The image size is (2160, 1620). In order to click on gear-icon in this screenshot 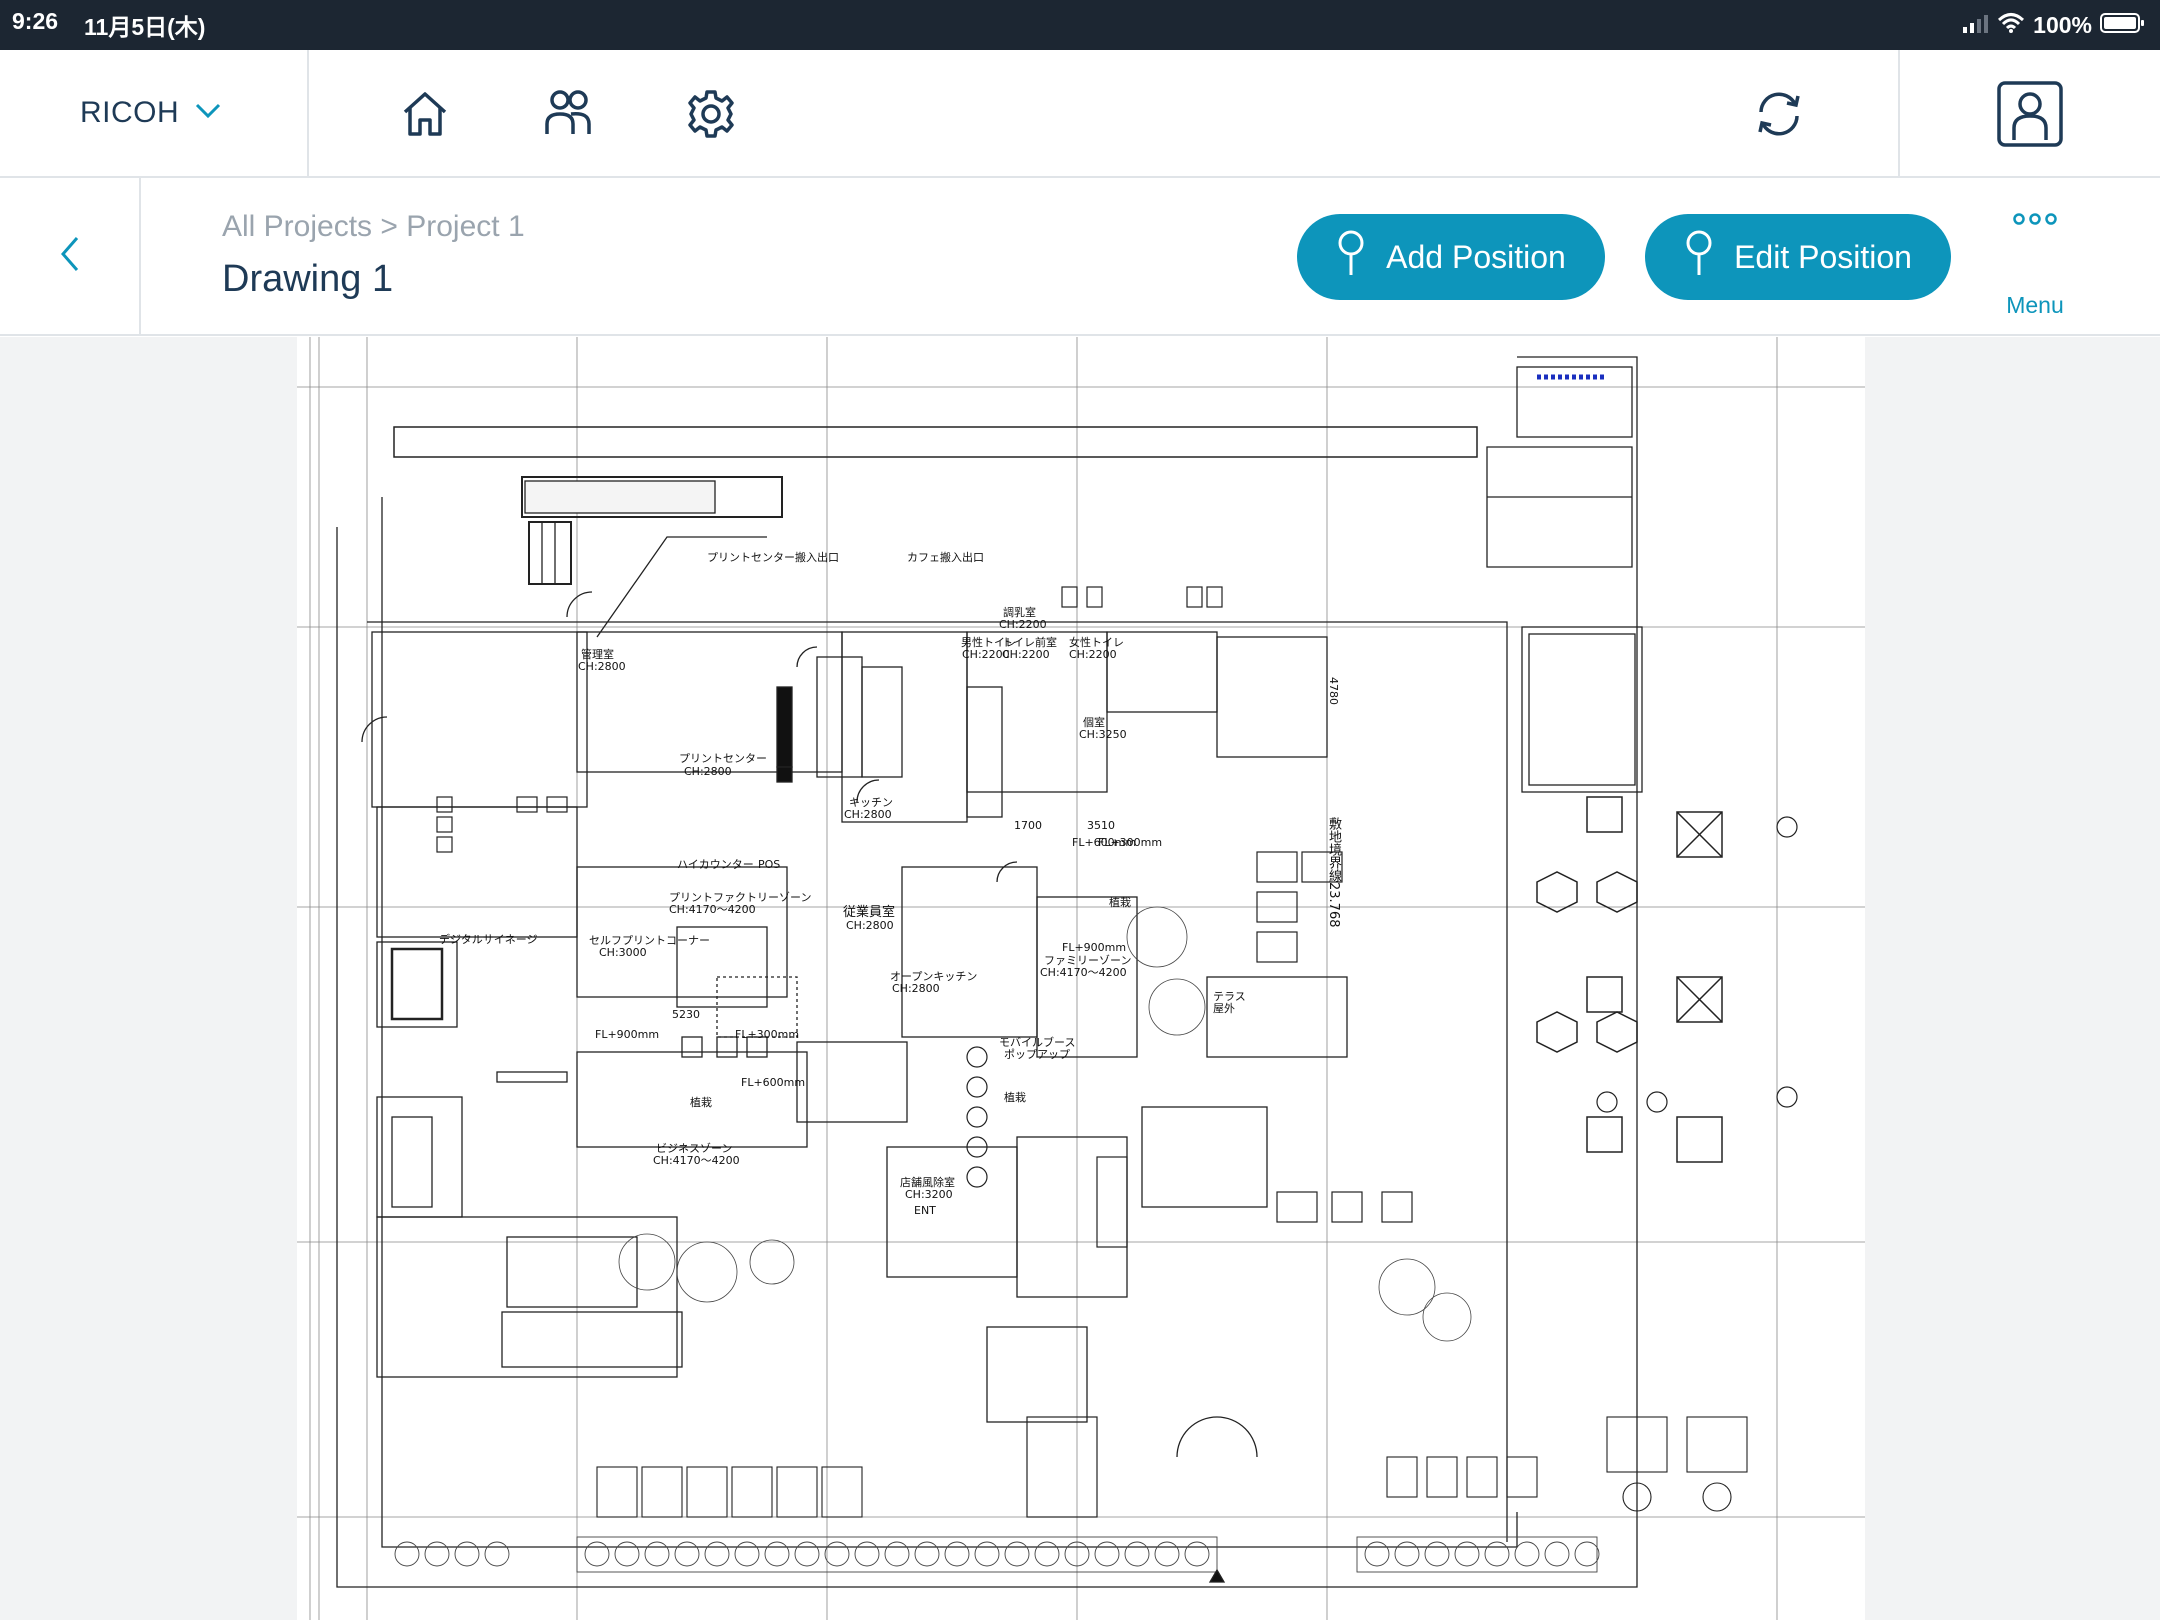, I will do `click(711, 114)`.